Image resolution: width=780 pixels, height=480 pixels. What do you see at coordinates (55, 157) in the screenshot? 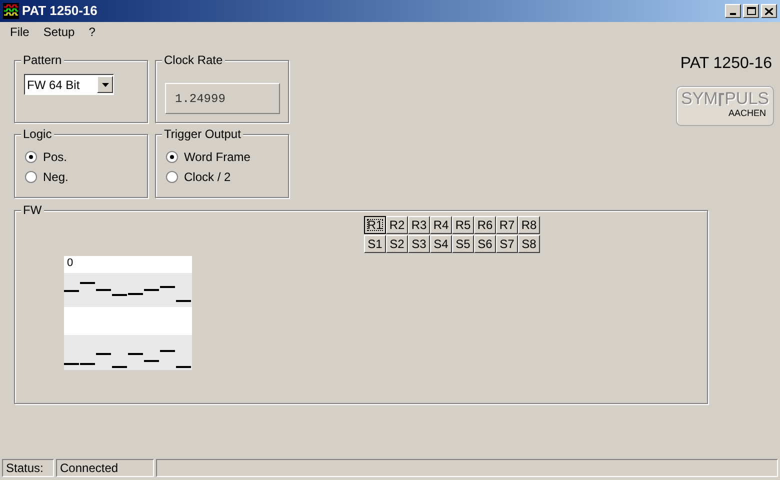
I see `radio-label: Pos.` at bounding box center [55, 157].